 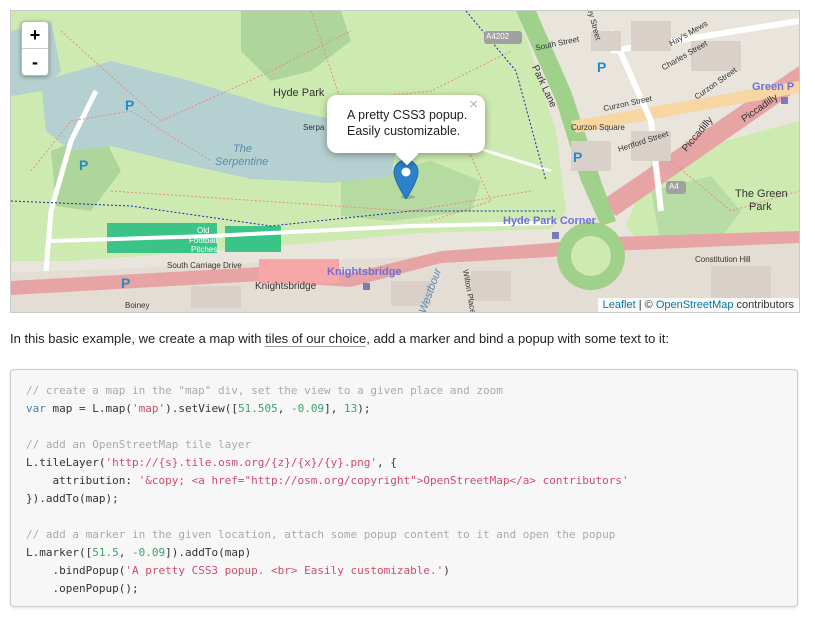 What do you see at coordinates (316, 339) in the screenshot?
I see `tiles-link: tiles of our choice` at bounding box center [316, 339].